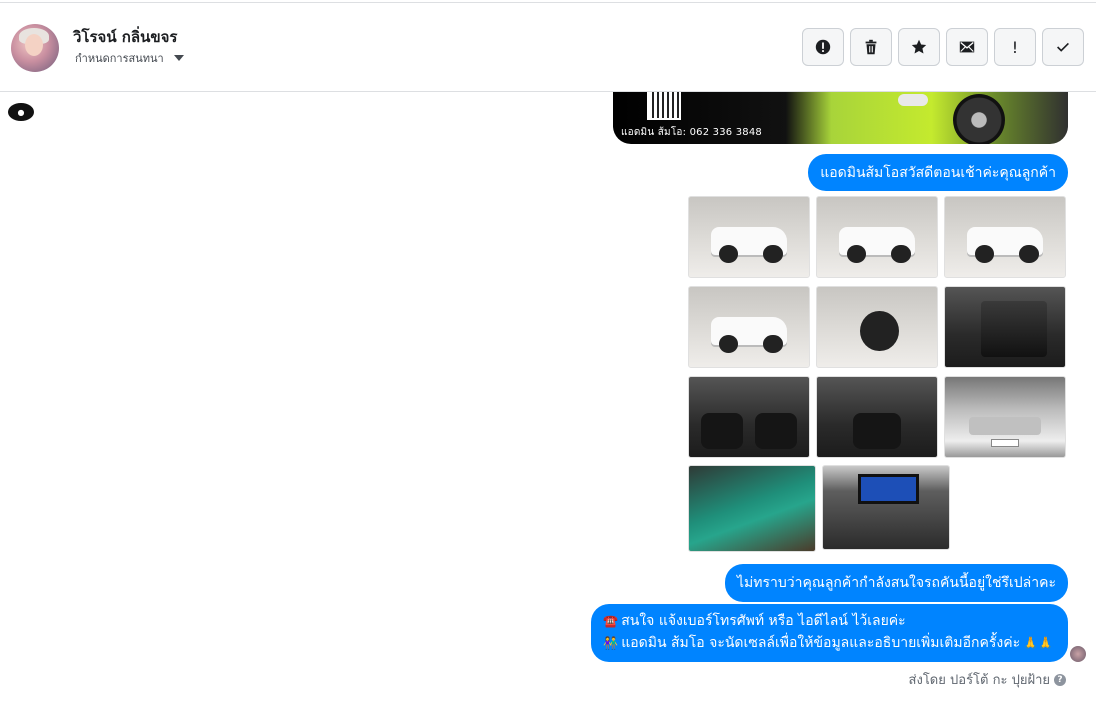 Image resolution: width=1096 pixels, height=703 pixels. I want to click on stereo-shape, so click(888, 489).